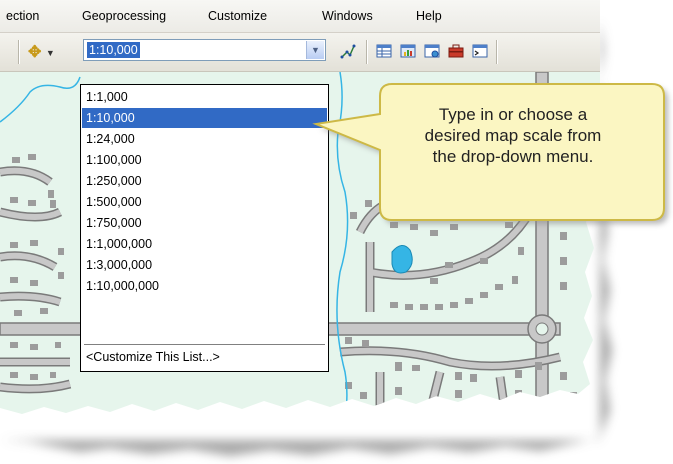  I want to click on callout-line: desired map scale from, so click(513, 135).